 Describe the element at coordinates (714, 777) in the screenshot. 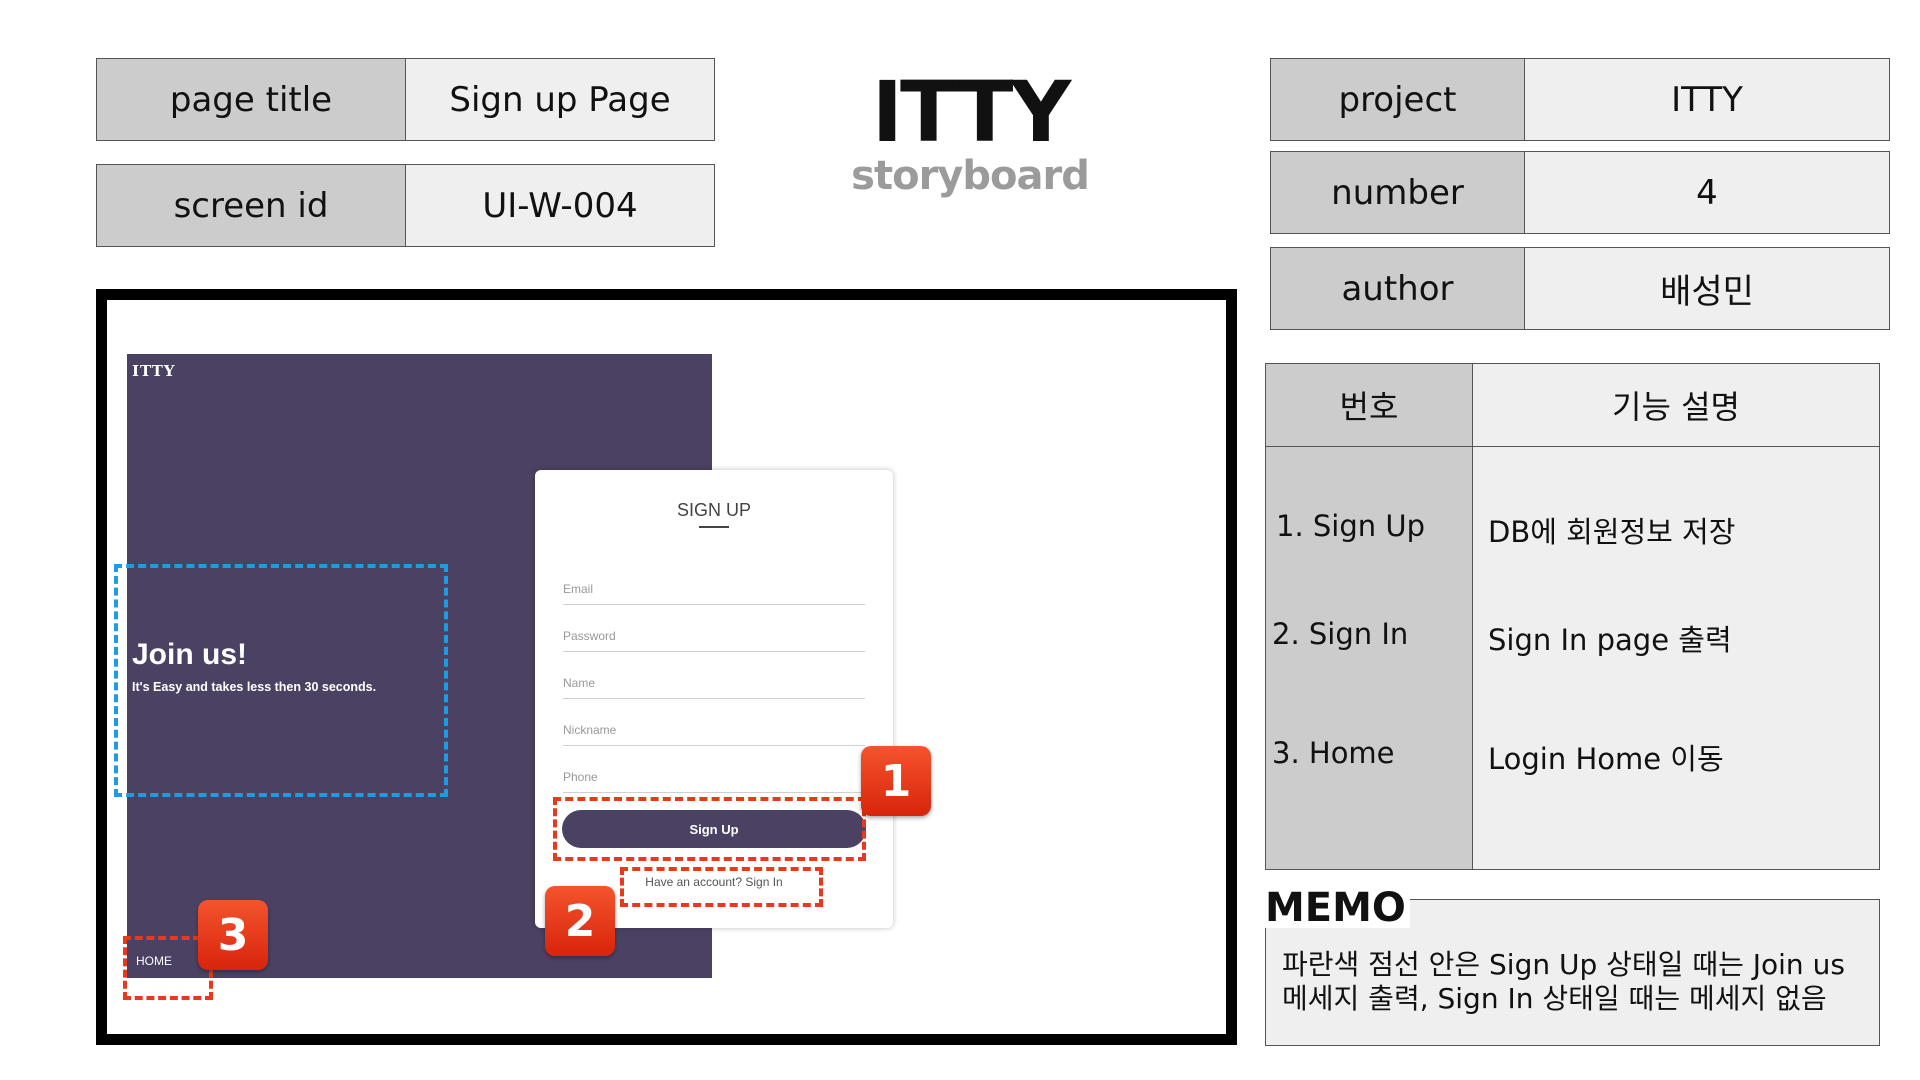

I see `phone-field: Phone` at that location.